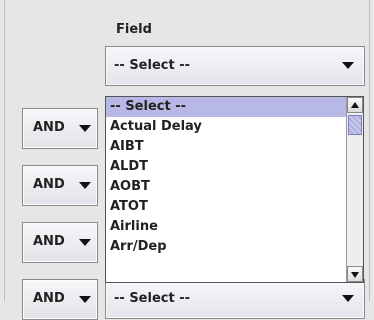 This screenshot has width=374, height=320. I want to click on dropdown-option-aibt: AIBT, so click(226, 147).